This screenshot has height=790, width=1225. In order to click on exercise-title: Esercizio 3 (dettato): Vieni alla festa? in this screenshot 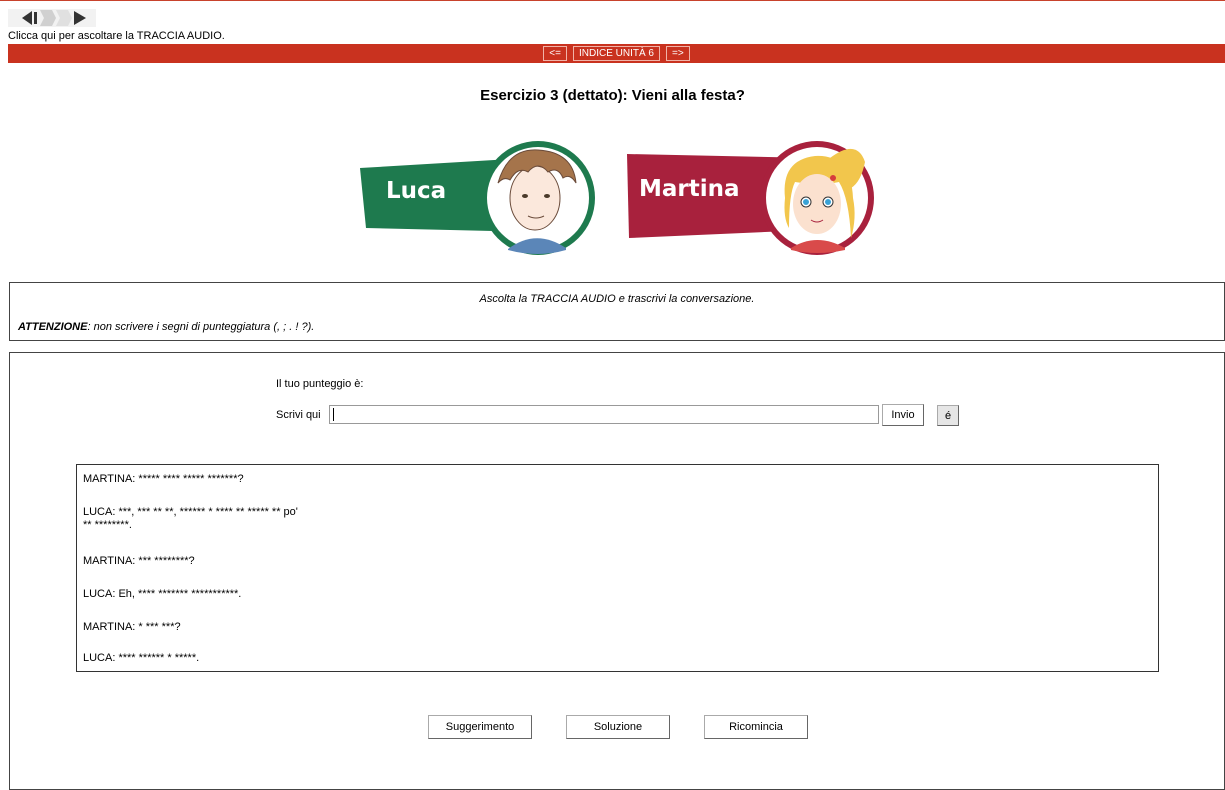, I will do `click(612, 95)`.